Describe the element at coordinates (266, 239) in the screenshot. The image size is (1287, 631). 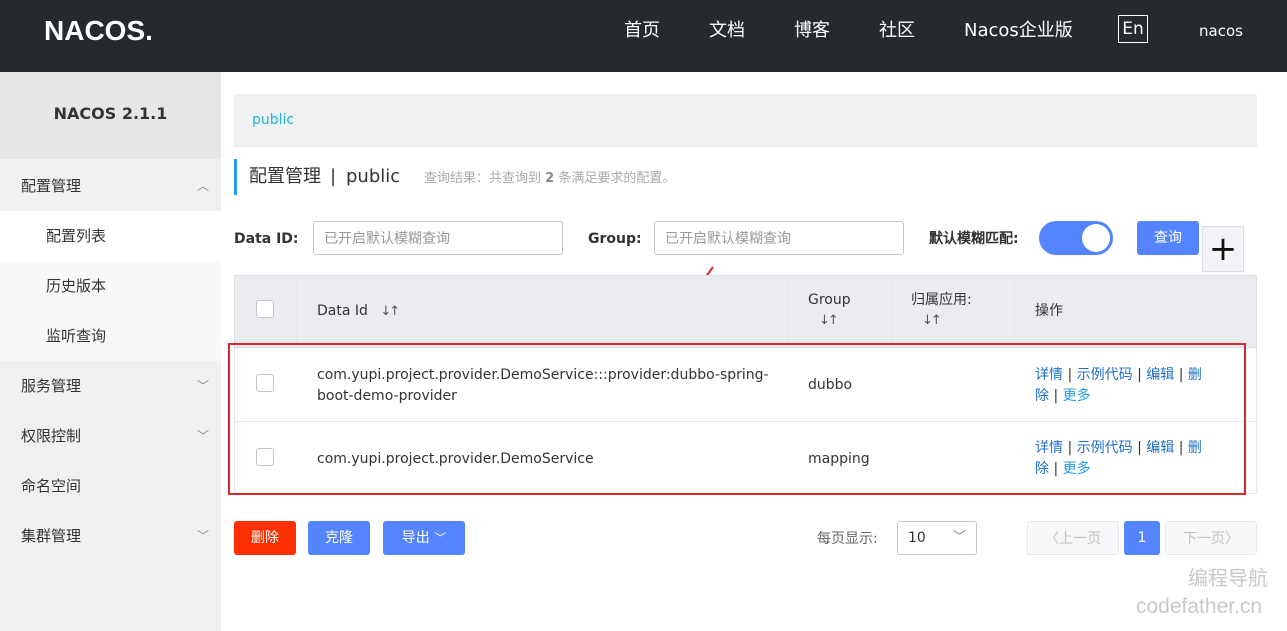
I see `dataid-label: Data ID:` at that location.